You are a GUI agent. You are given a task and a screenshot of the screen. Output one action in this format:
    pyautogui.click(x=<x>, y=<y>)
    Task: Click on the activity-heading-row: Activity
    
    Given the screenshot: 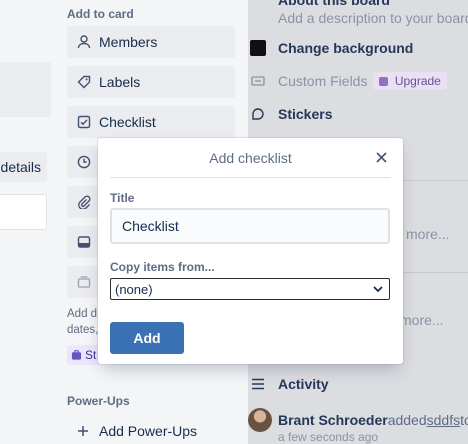 What is the action you would take?
    pyautogui.click(x=288, y=384)
    